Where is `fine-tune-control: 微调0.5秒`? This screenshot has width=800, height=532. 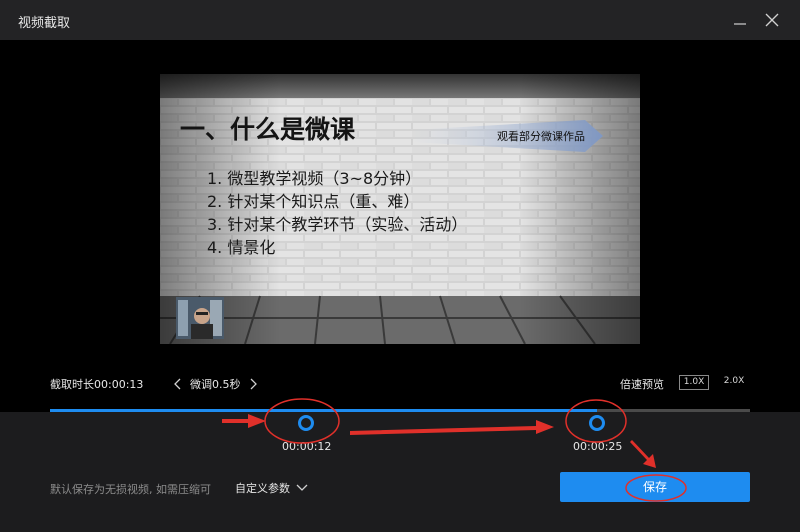 fine-tune-control: 微调0.5秒 is located at coordinates (215, 384).